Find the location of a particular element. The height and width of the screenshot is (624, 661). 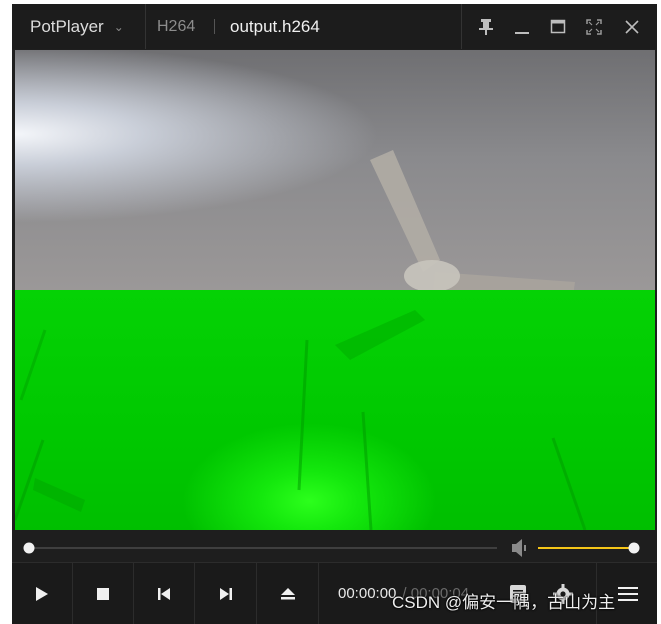

skip-previous-icon is located at coordinates (164, 593).